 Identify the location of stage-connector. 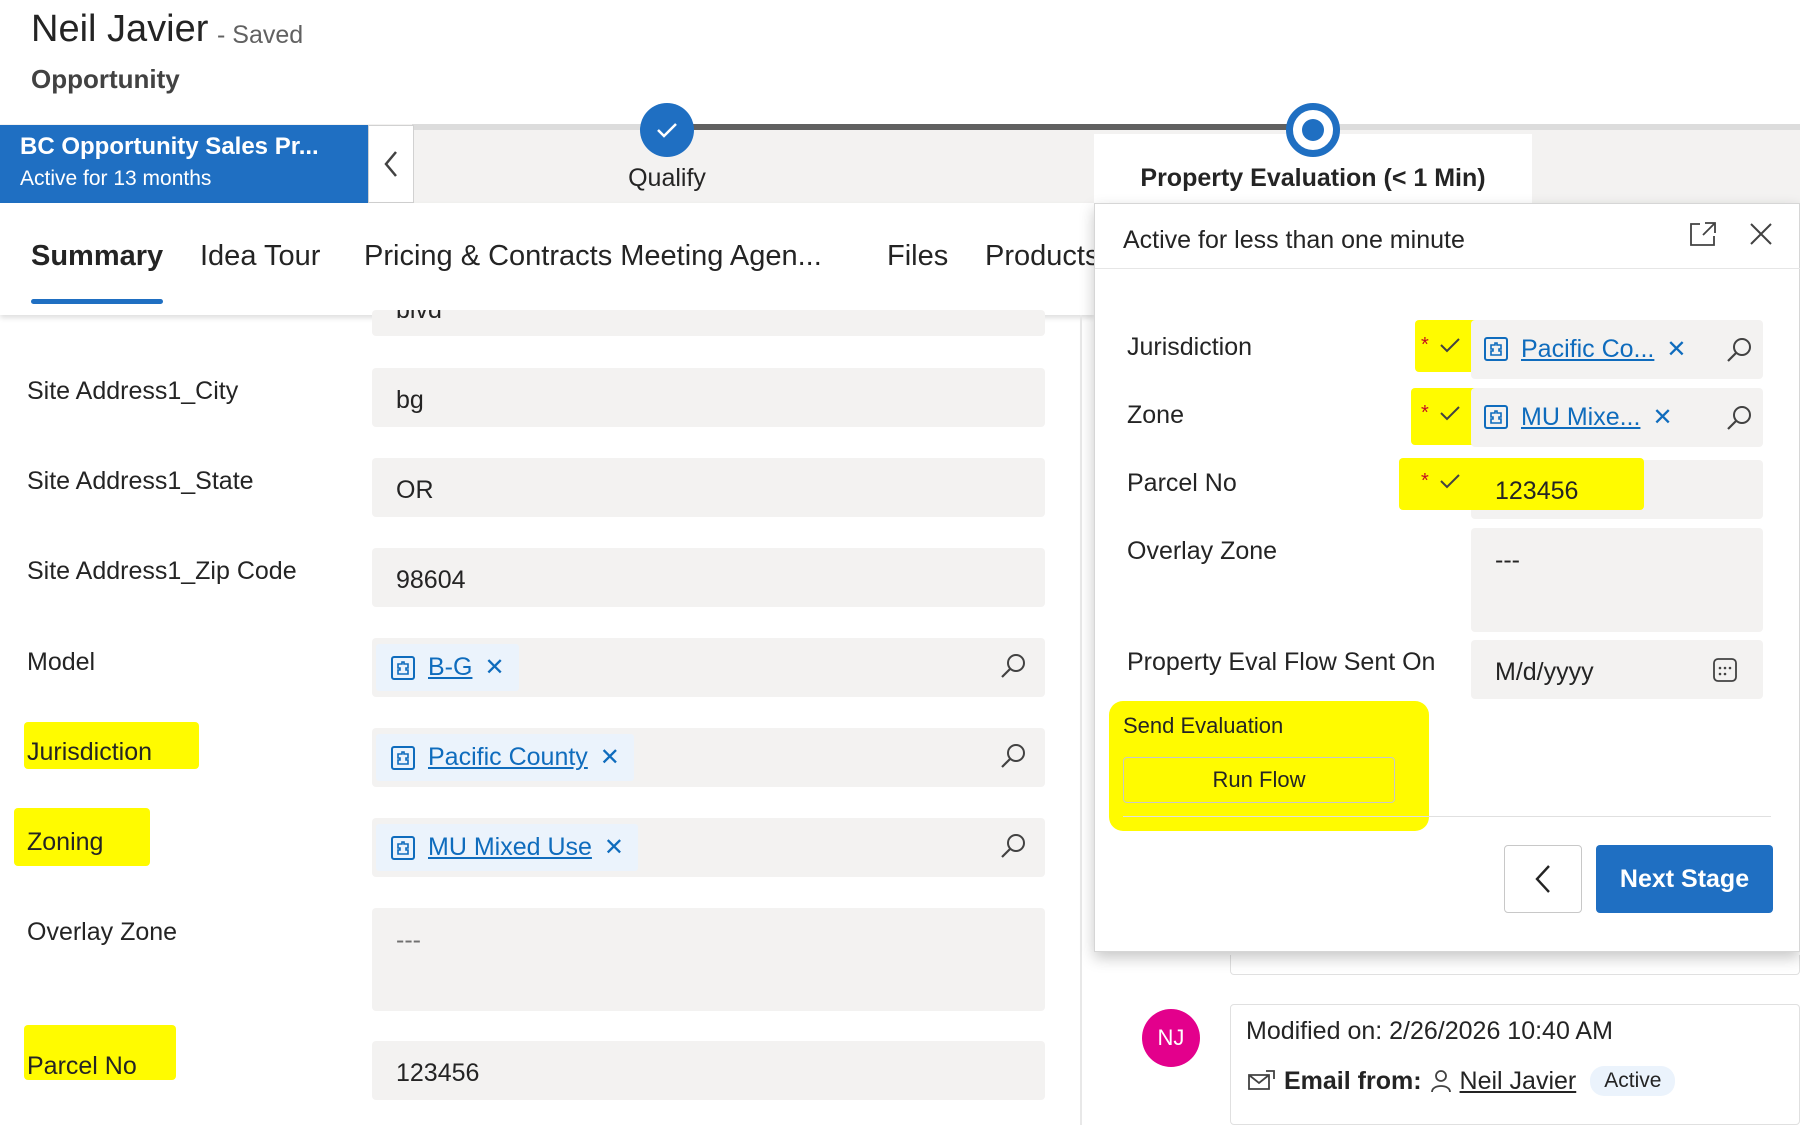
(1000, 127).